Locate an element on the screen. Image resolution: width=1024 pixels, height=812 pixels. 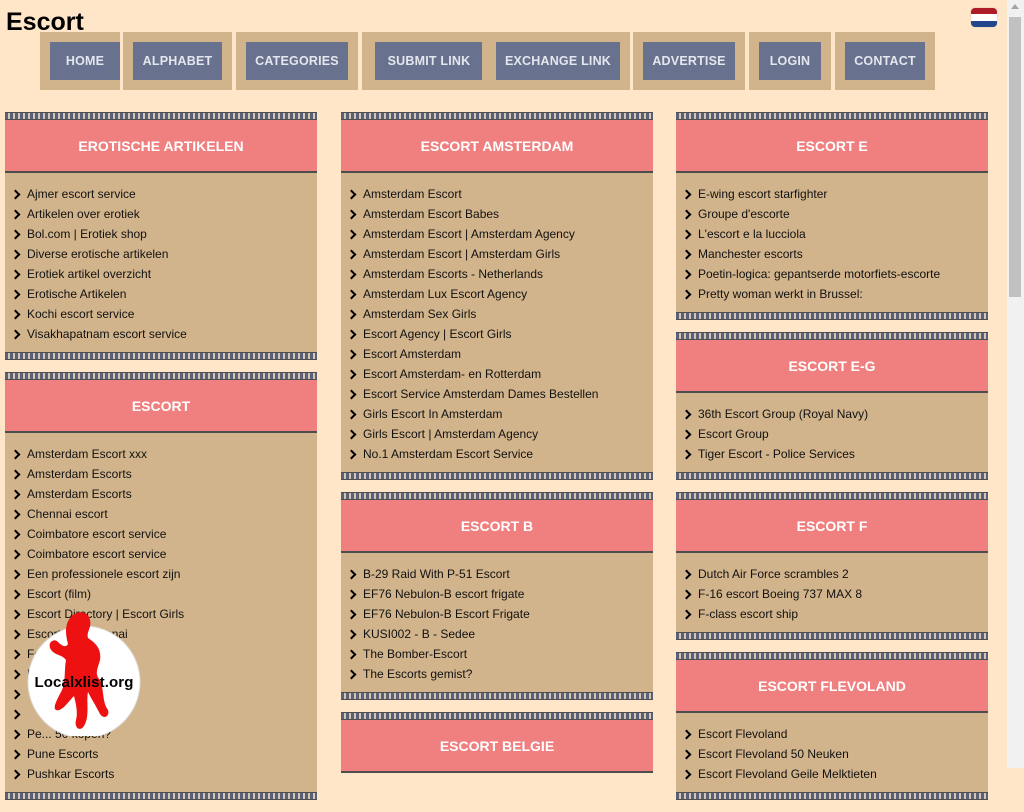
nav-button-advertise: Advertise is located at coordinates (689, 61).